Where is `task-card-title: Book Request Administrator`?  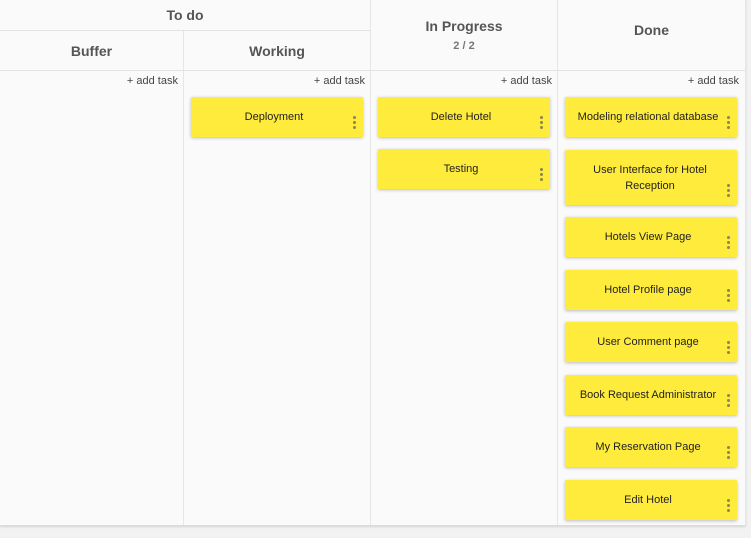
task-card-title: Book Request Administrator is located at coordinates (648, 395).